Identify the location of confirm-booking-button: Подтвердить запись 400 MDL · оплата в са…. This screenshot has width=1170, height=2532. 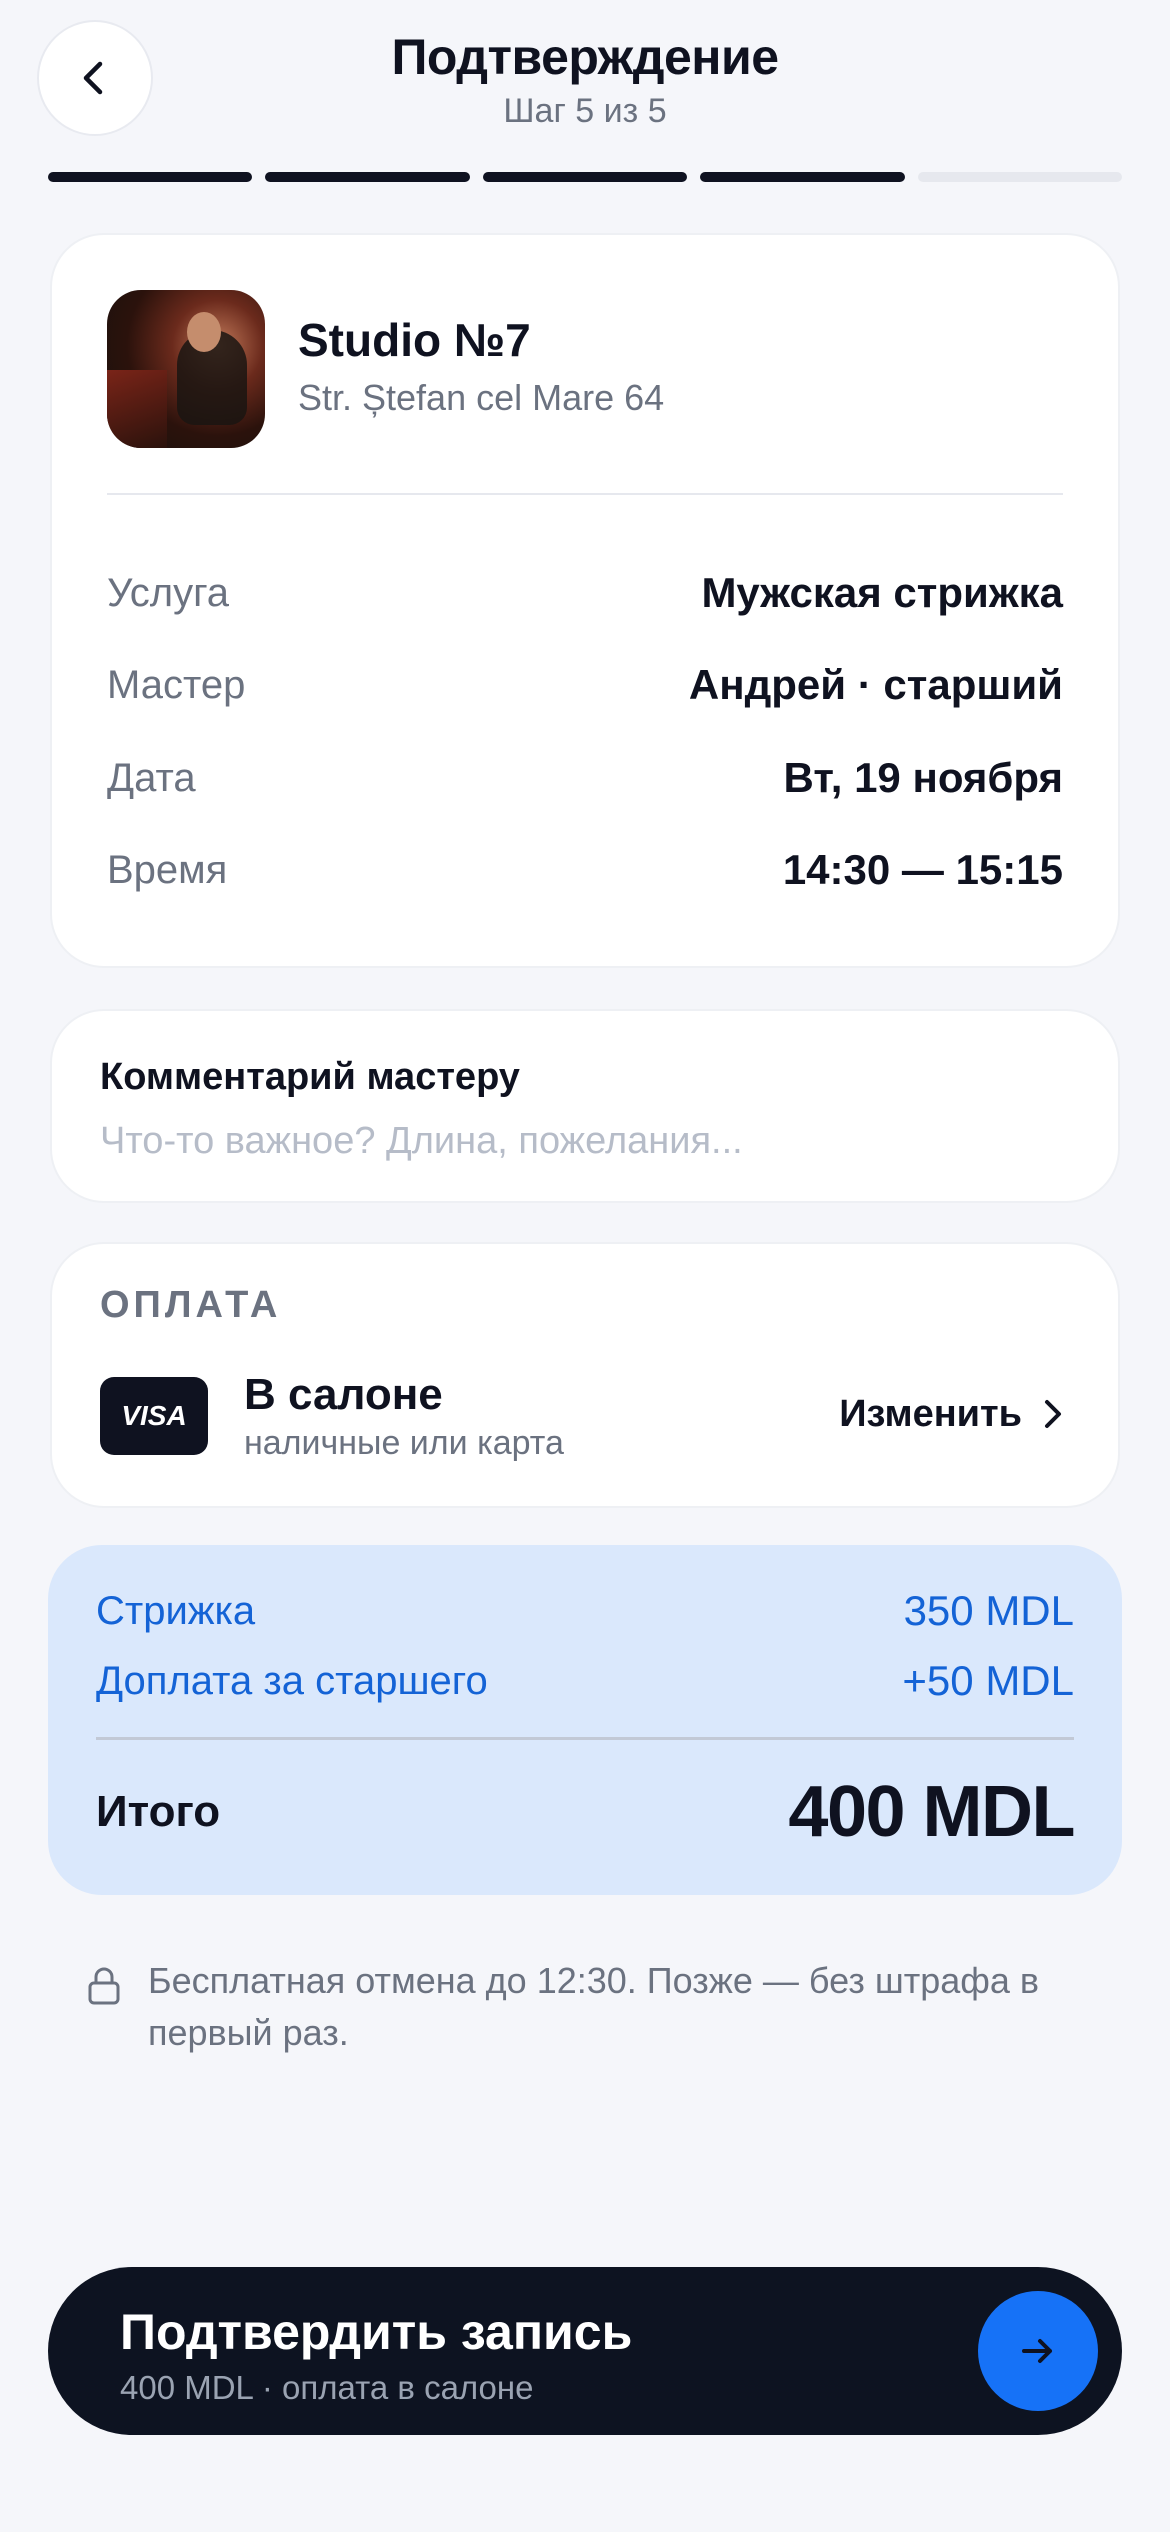
(585, 2351).